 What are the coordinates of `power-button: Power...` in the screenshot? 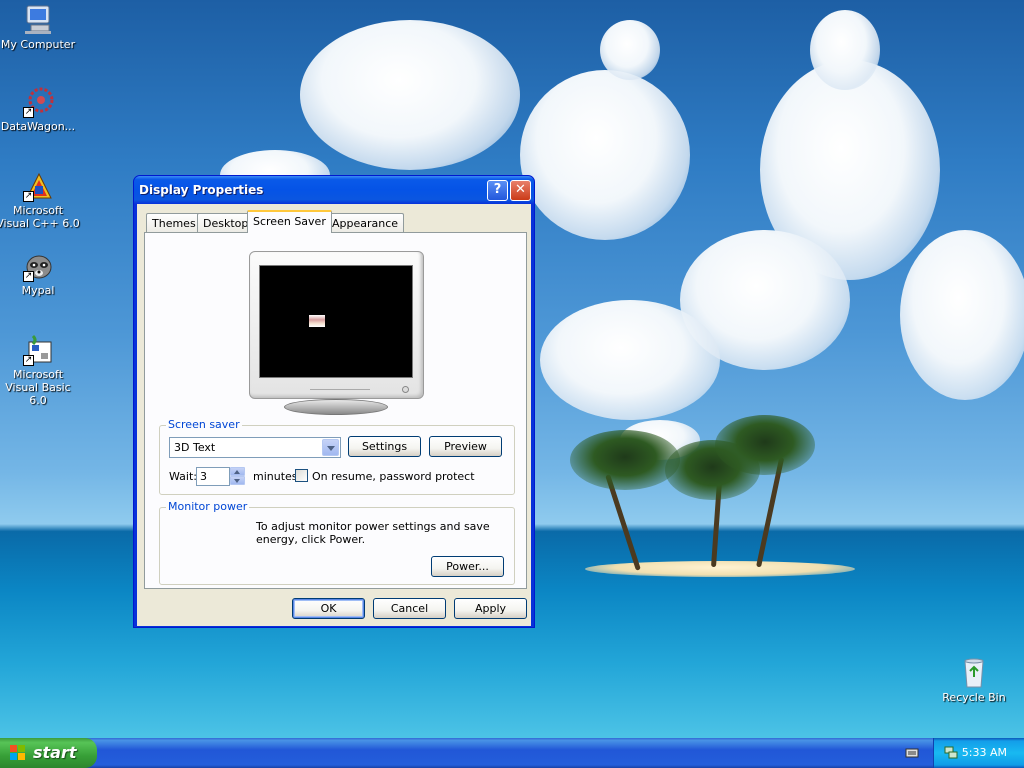 It's located at (467, 566).